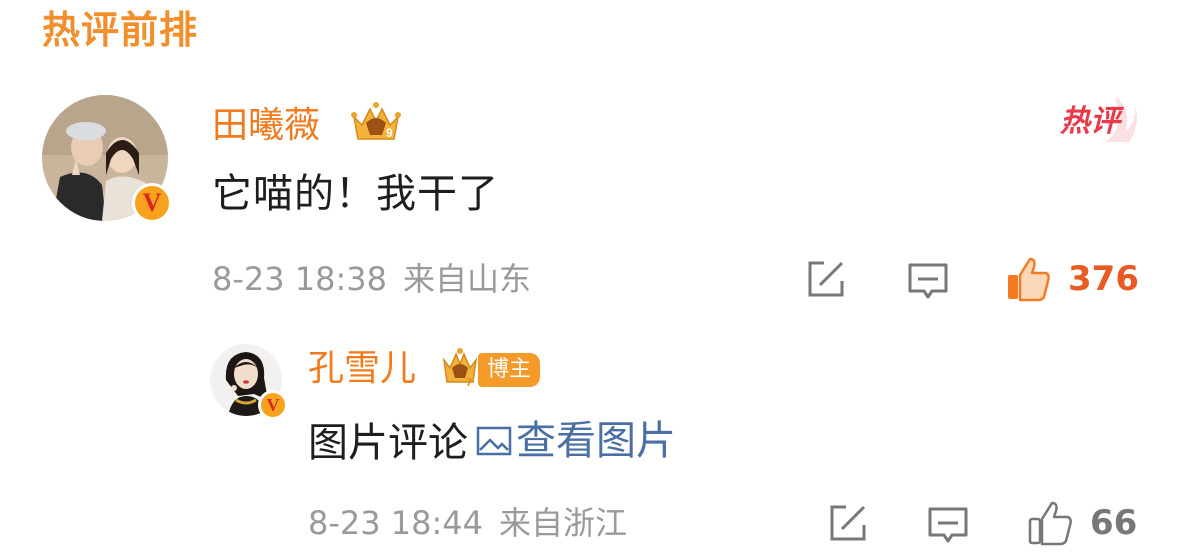 The height and width of the screenshot is (557, 1179). Describe the element at coordinates (266, 126) in the screenshot. I see `username: 田曦薇` at that location.